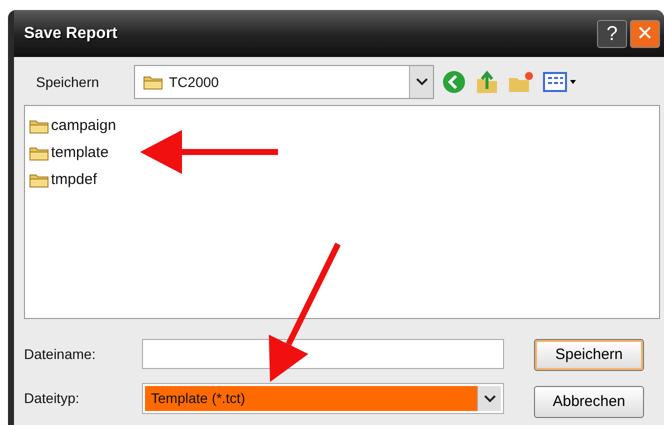 The width and height of the screenshot is (664, 425). Describe the element at coordinates (284, 82) in the screenshot. I see `location-dropdown: TC2000` at that location.